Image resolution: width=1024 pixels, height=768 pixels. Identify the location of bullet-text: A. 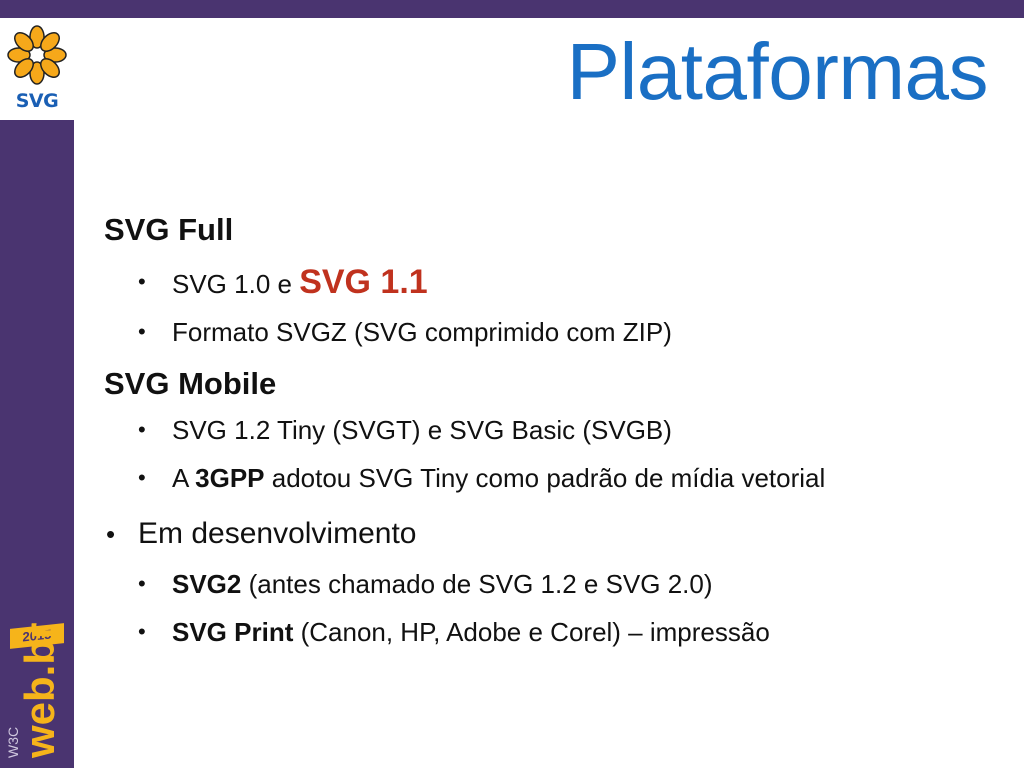
(184, 478).